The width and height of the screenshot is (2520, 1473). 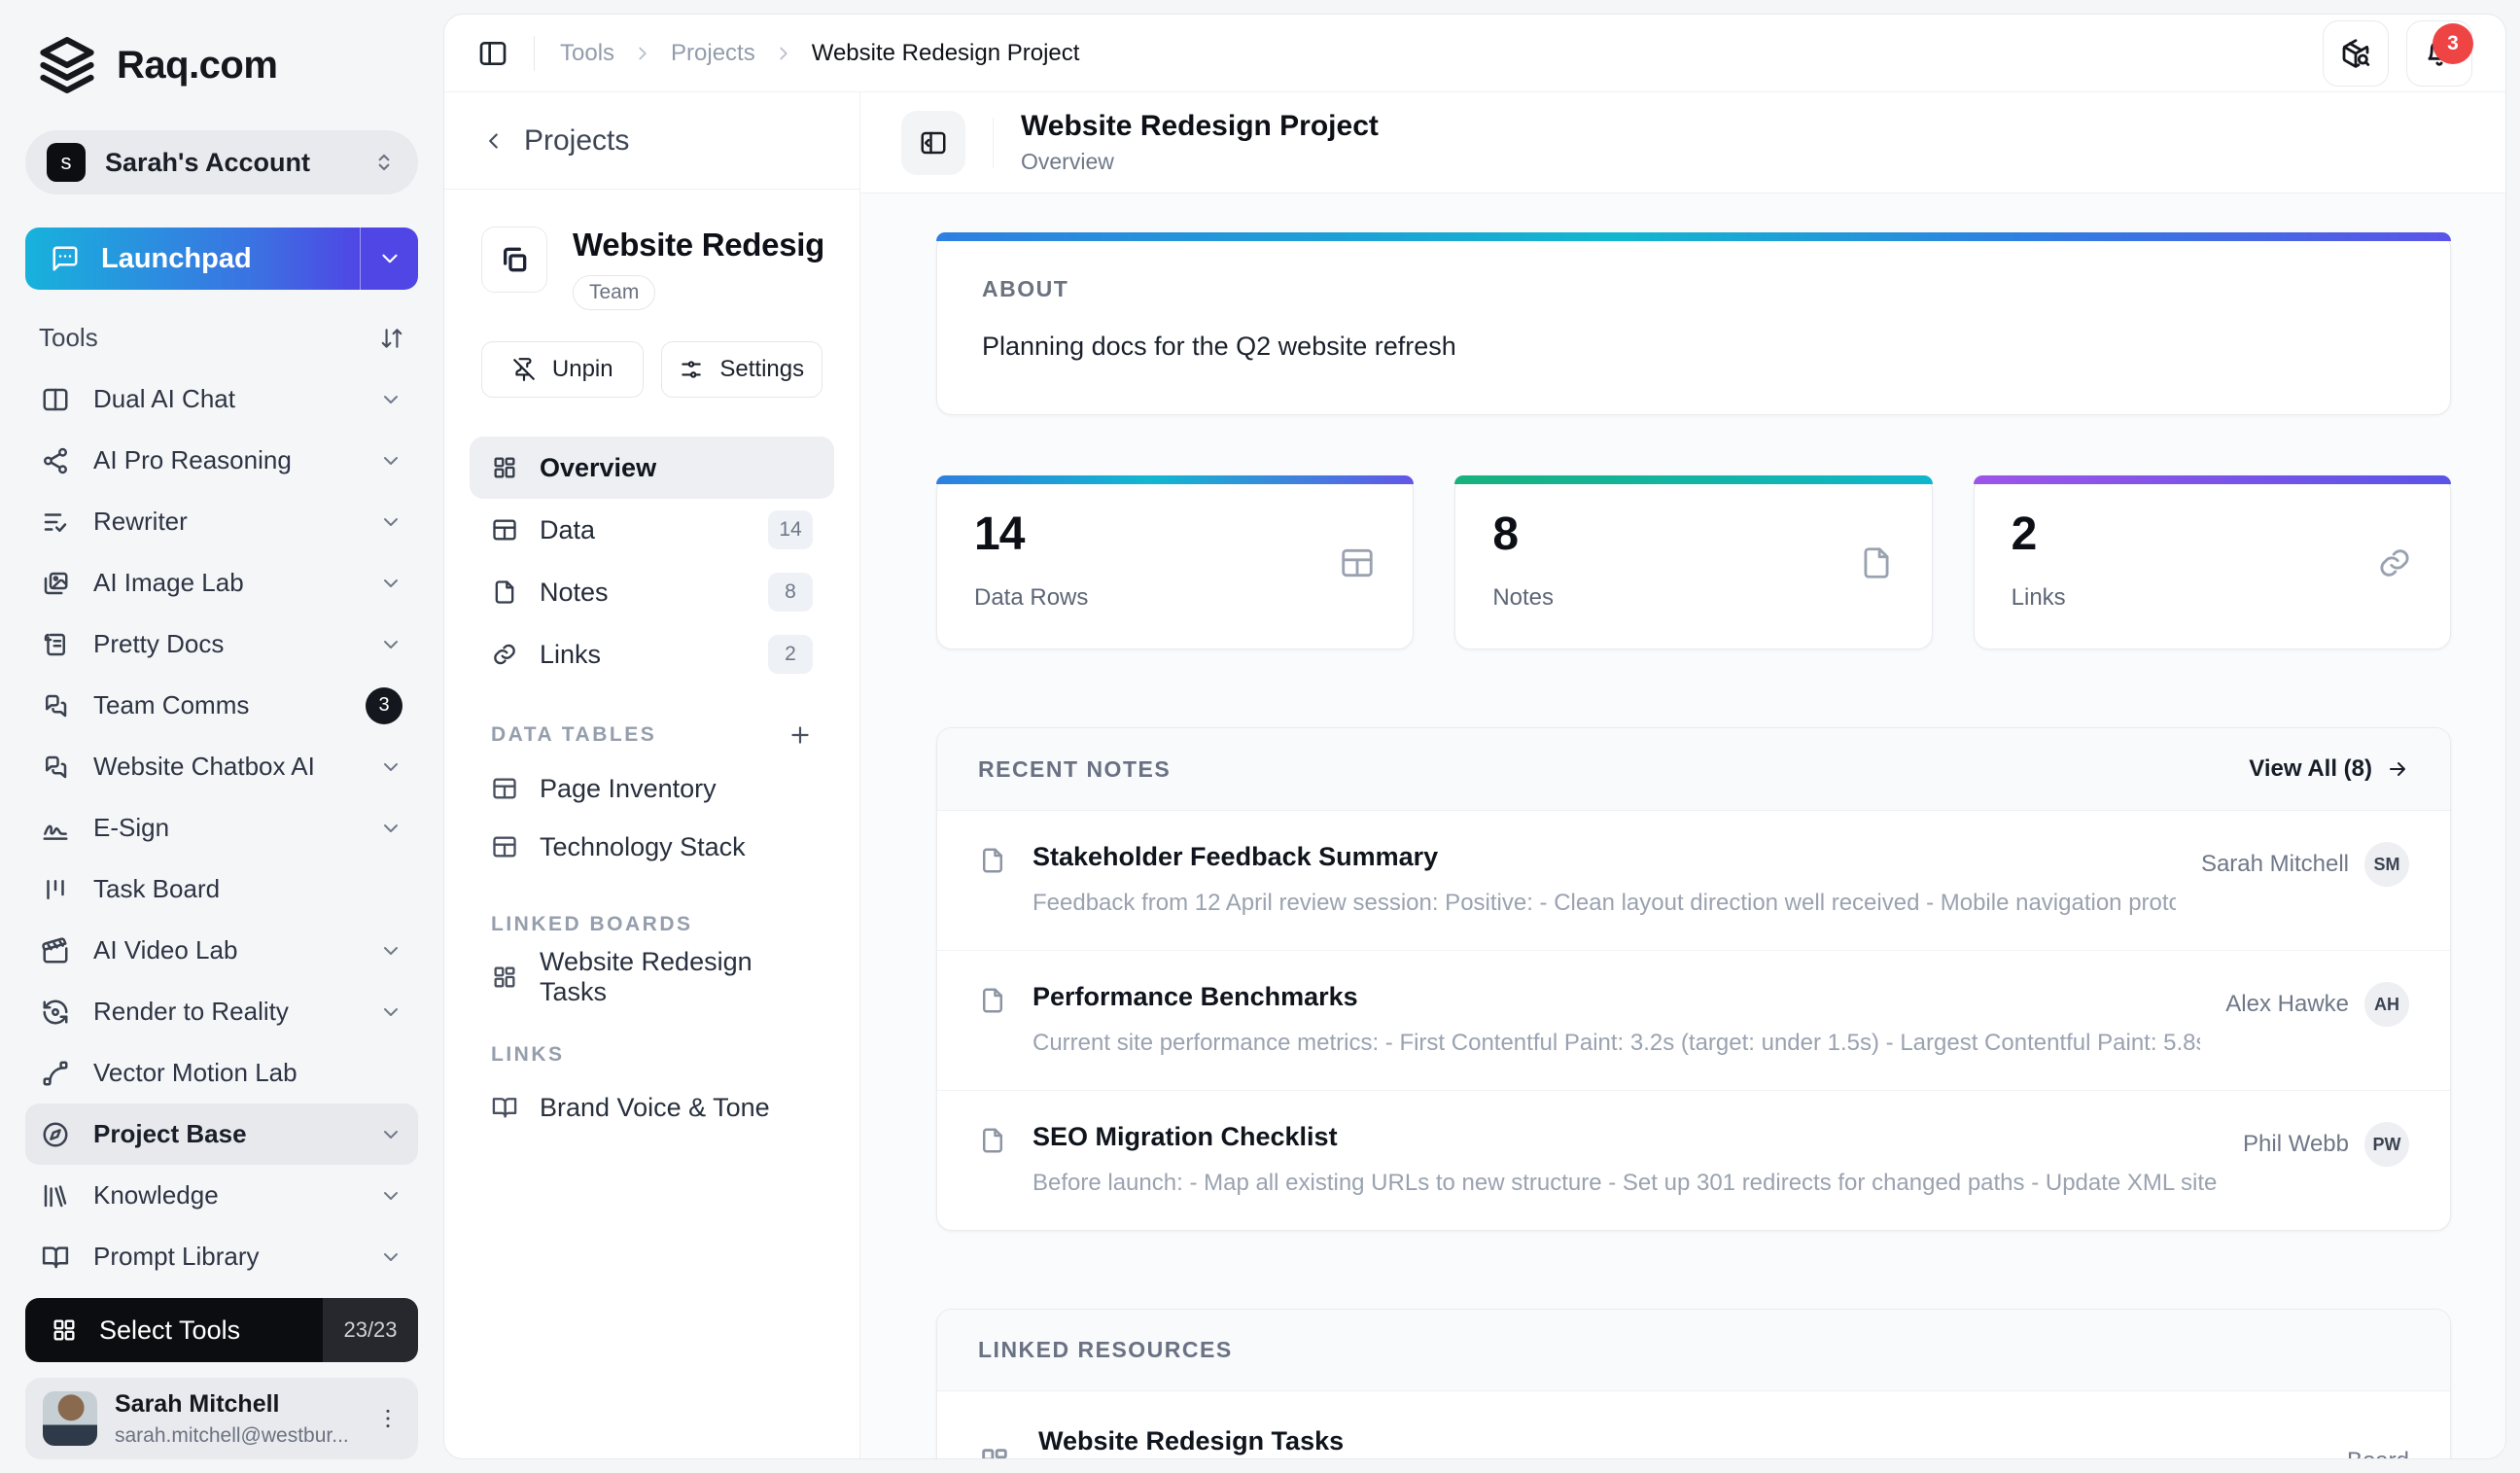 I want to click on sidebar-item-label: Pretty Docs, so click(x=159, y=643).